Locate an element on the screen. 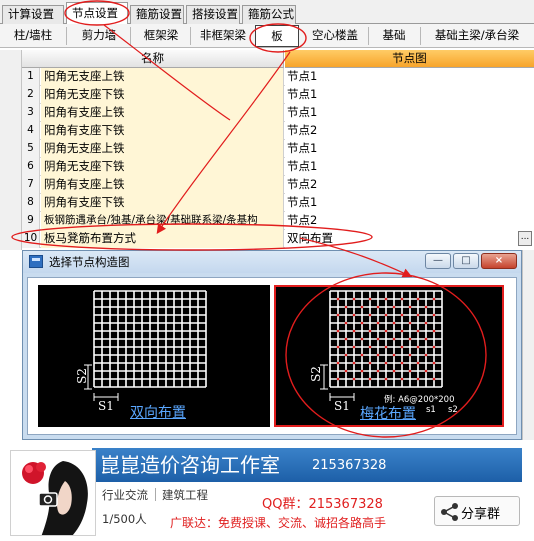  main-tab-bar: 计算设置 节点设置 箍筋设置 搭接设置 箍筋公式 is located at coordinates (267, 12).